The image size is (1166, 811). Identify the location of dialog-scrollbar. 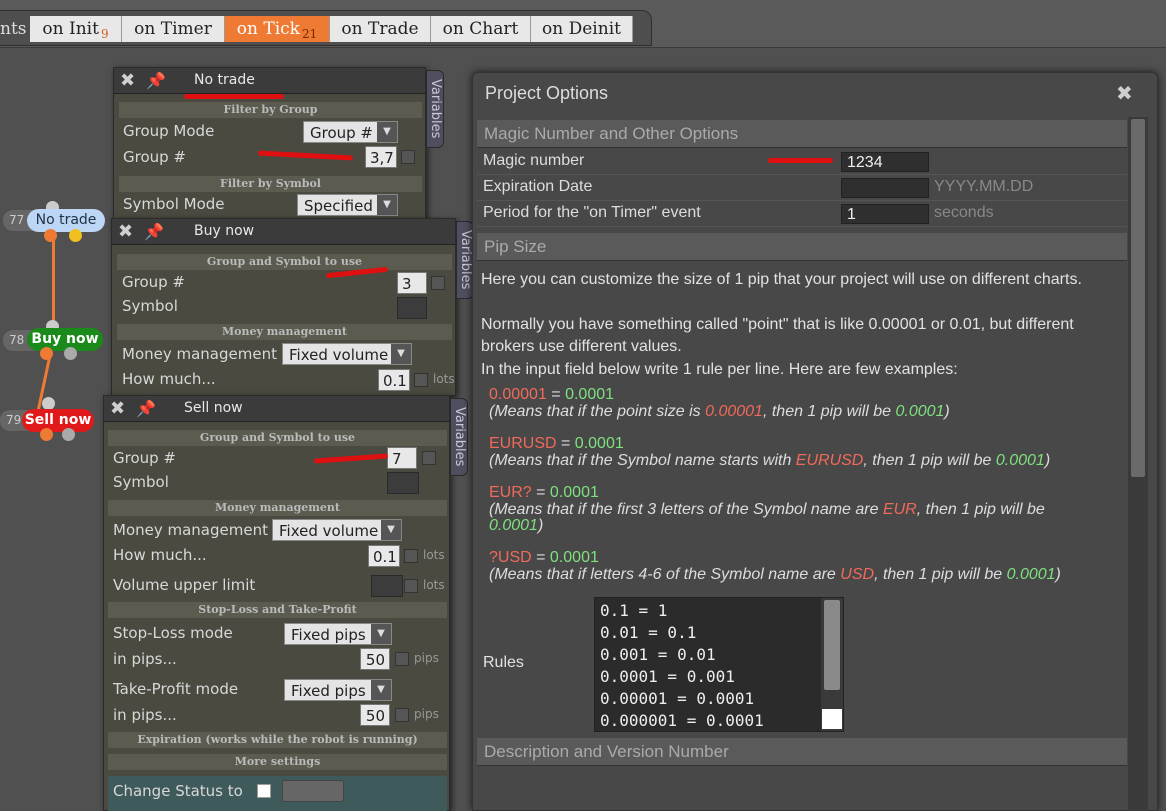
(1138, 464).